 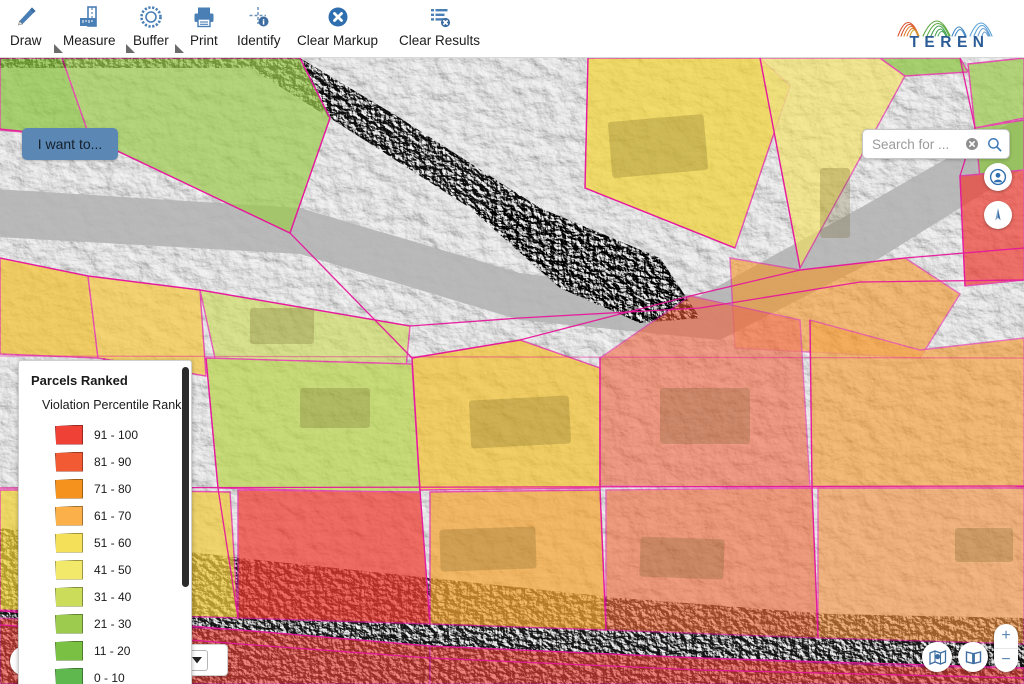 I want to click on legend-item-label: 61 - 70, so click(x=113, y=515).